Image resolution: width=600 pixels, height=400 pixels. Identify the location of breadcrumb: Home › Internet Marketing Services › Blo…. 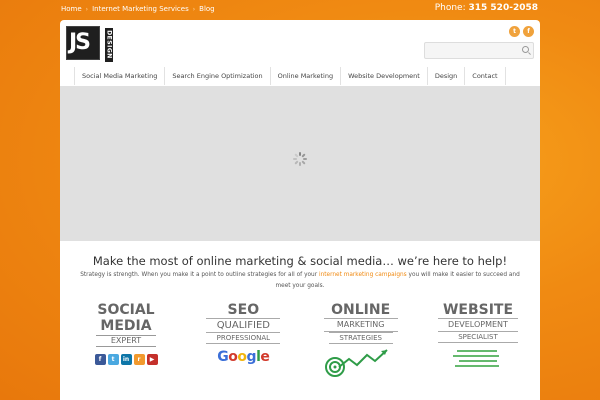
(138, 9).